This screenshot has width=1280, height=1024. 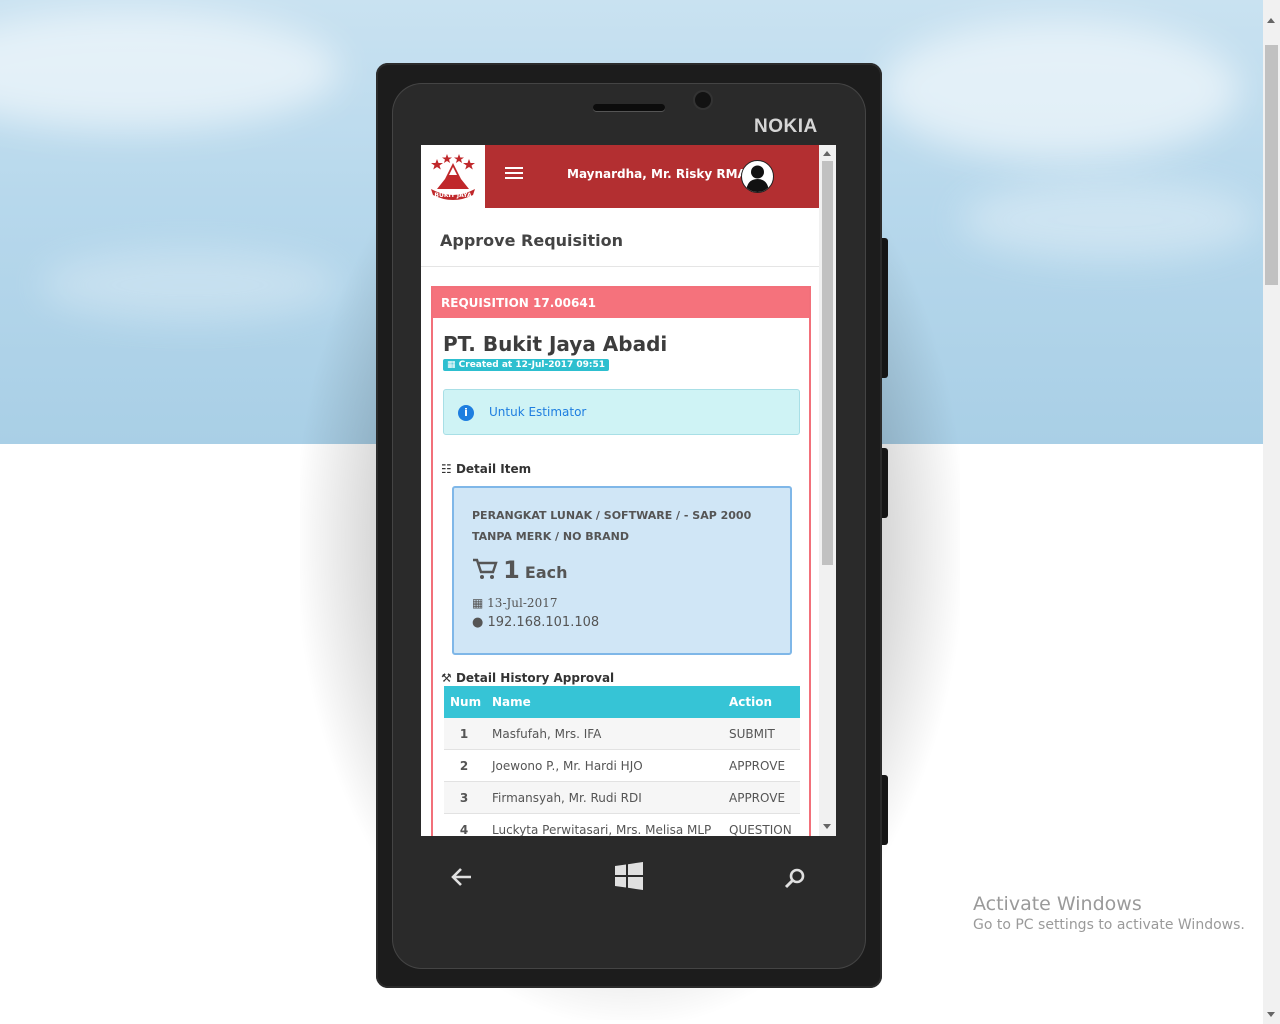 I want to click on activate-title: Activate Windows, so click(x=1057, y=904).